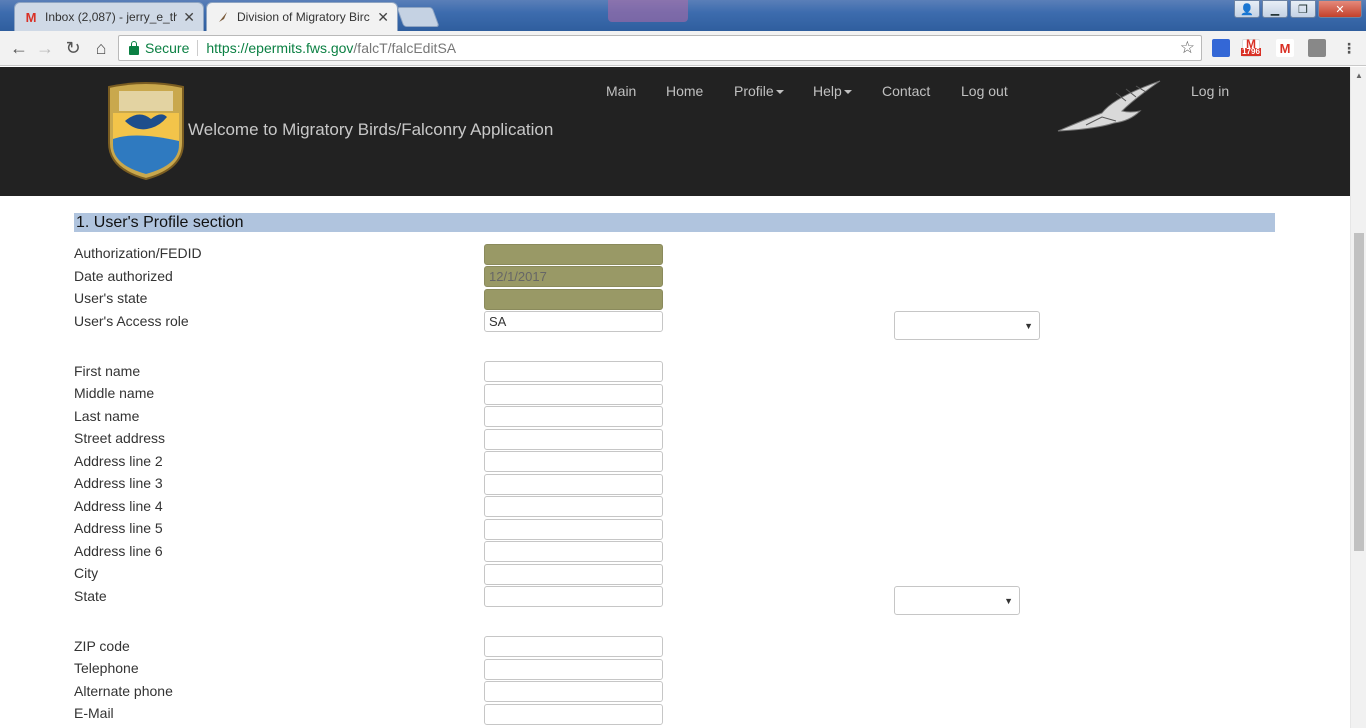 This screenshot has width=1366, height=728. I want to click on nav-logout: Log out, so click(984, 91).